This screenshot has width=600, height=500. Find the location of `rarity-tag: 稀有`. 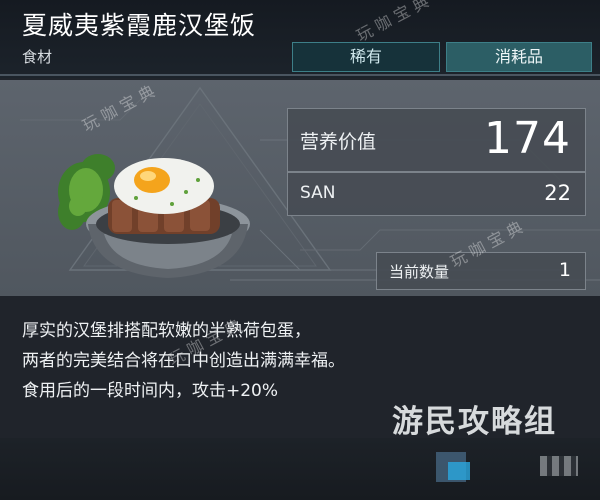

rarity-tag: 稀有 is located at coordinates (366, 57).